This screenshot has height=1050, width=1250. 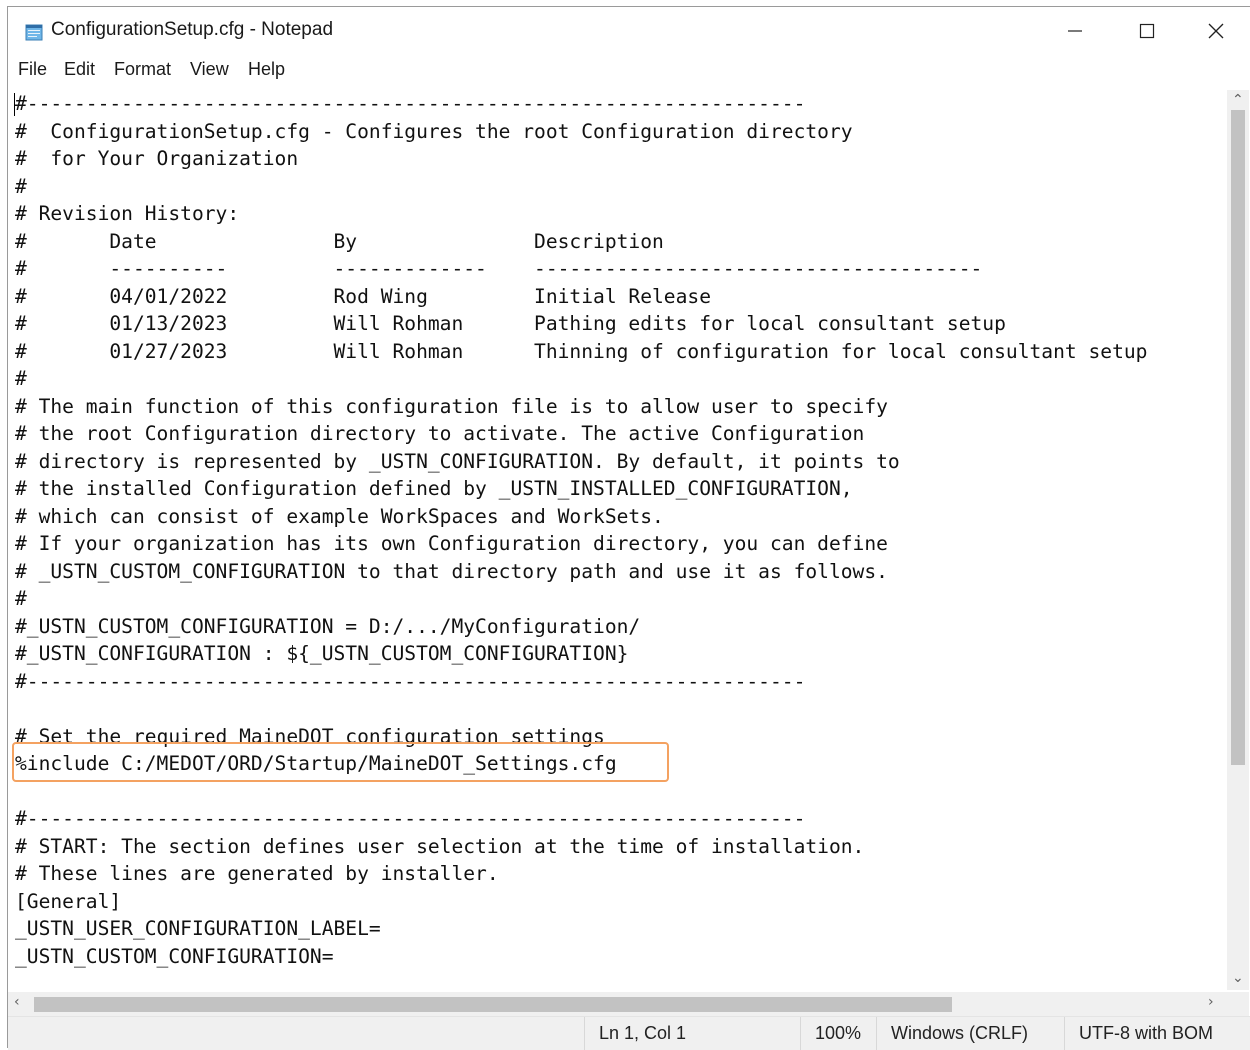 What do you see at coordinates (209, 69) in the screenshot?
I see `menu-view: View` at bounding box center [209, 69].